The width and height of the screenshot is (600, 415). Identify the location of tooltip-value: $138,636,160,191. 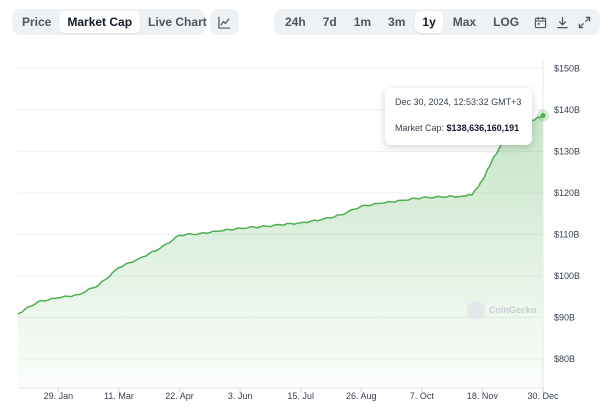
(483, 128).